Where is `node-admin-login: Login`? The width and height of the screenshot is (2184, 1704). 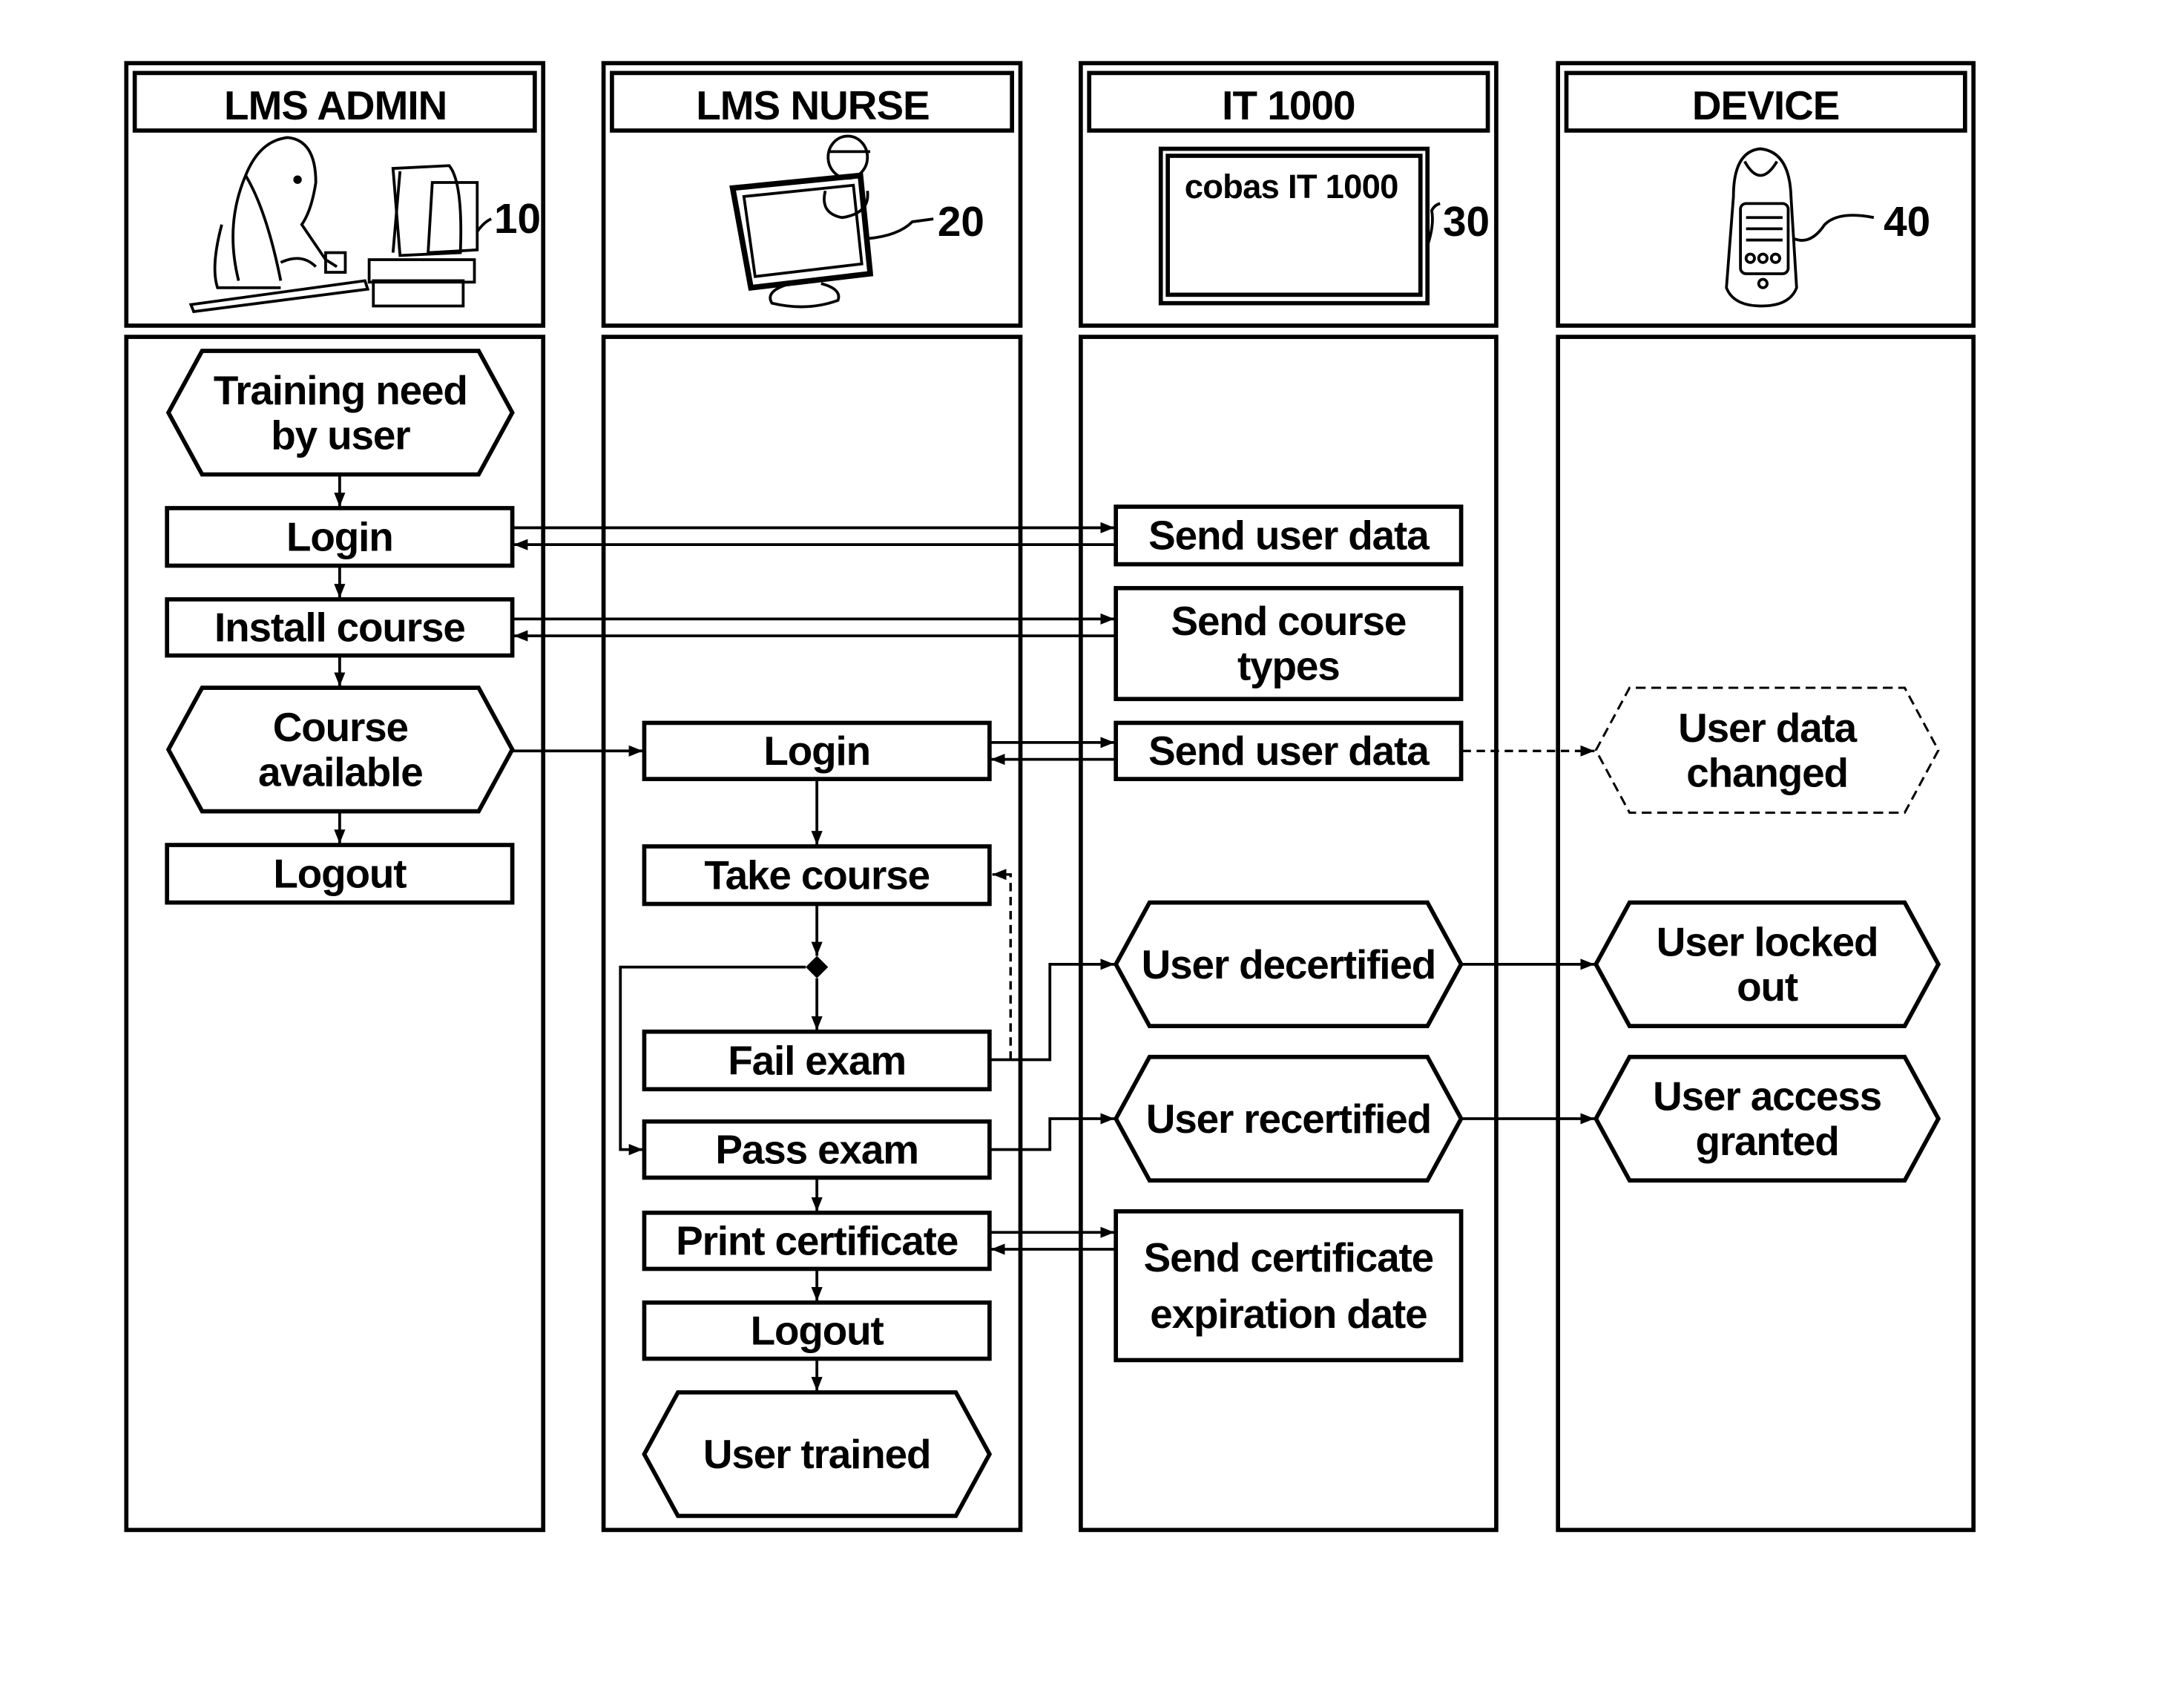
node-admin-login: Login is located at coordinates (340, 537).